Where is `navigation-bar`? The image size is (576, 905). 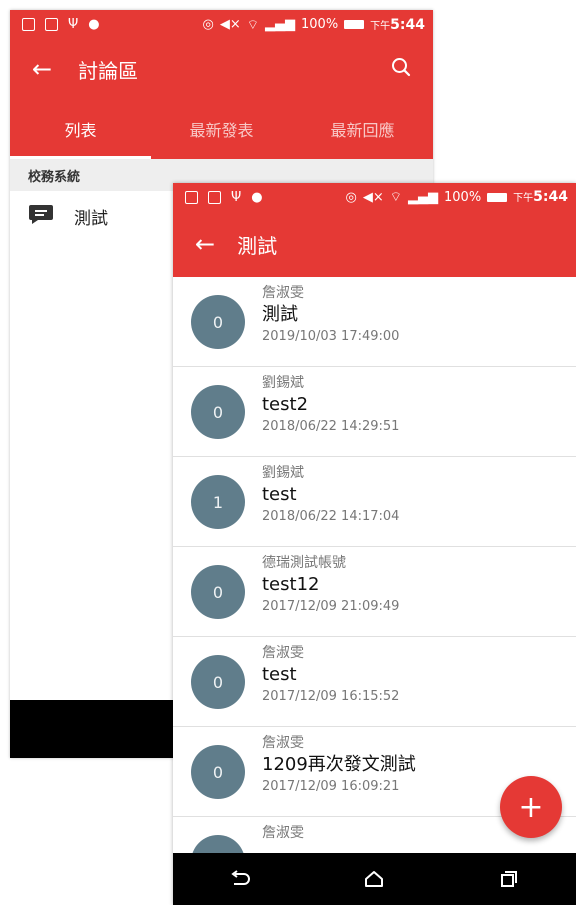
navigation-bar is located at coordinates (374, 879).